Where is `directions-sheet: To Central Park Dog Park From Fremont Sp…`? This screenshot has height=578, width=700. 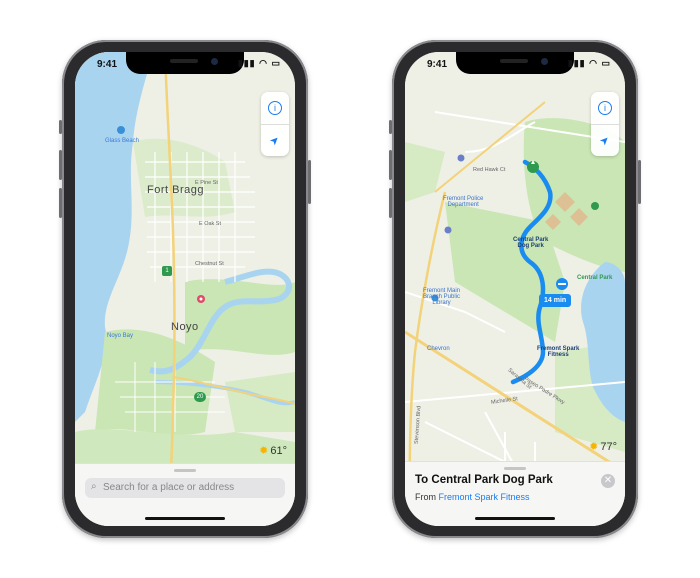
directions-sheet: To Central Park Dog Park From Fremont Sp… is located at coordinates (515, 493).